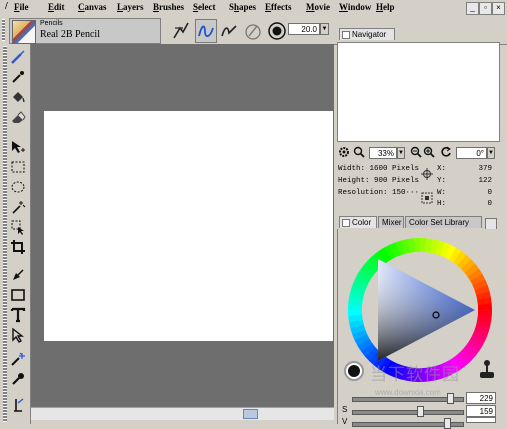  I want to click on navigator-preview, so click(418, 92).